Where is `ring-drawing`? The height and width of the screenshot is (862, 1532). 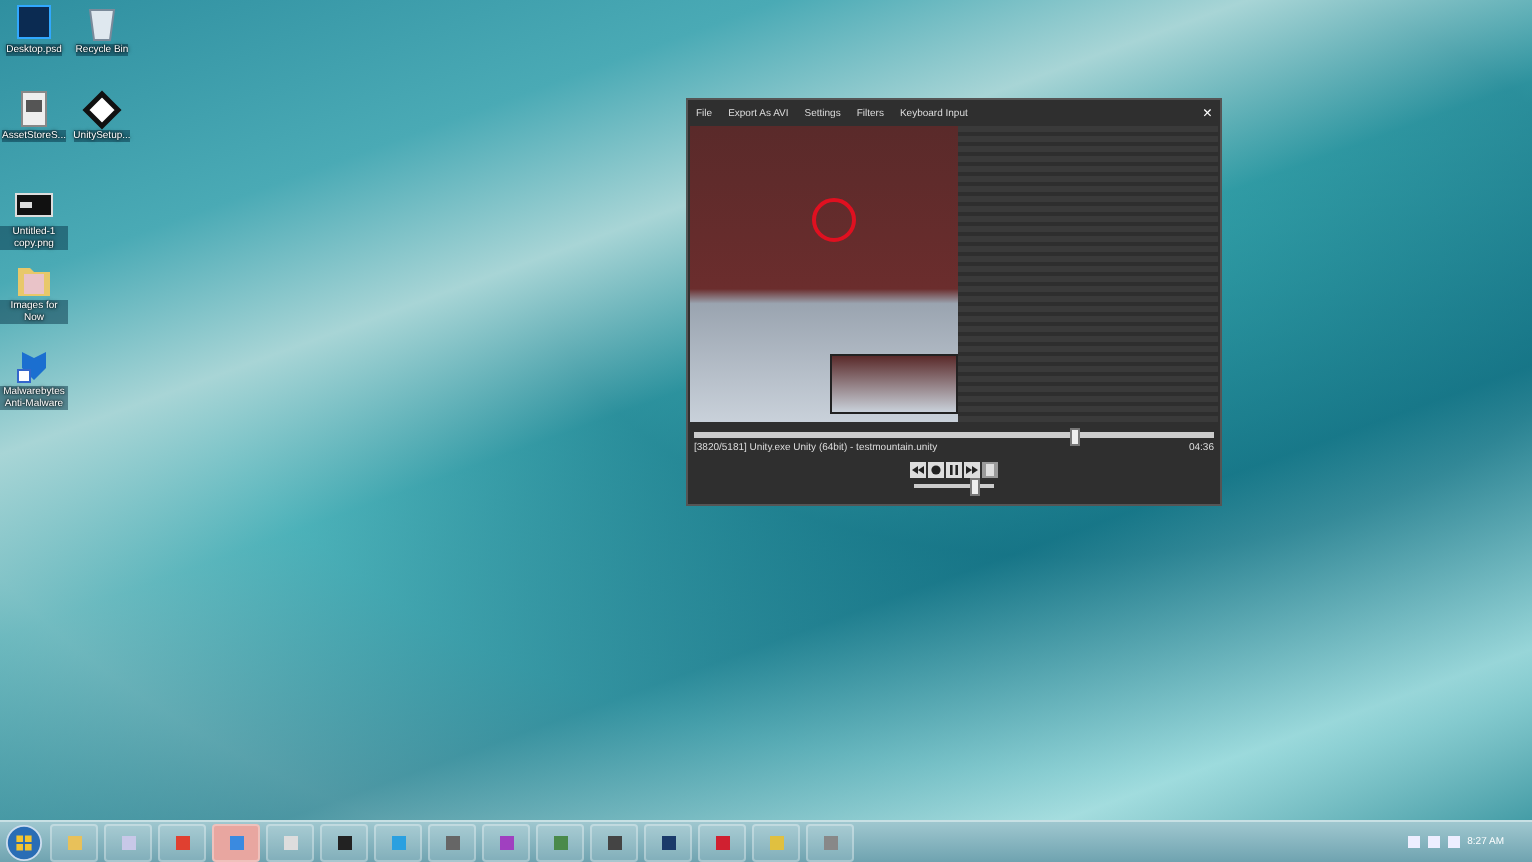
ring-drawing is located at coordinates (834, 220).